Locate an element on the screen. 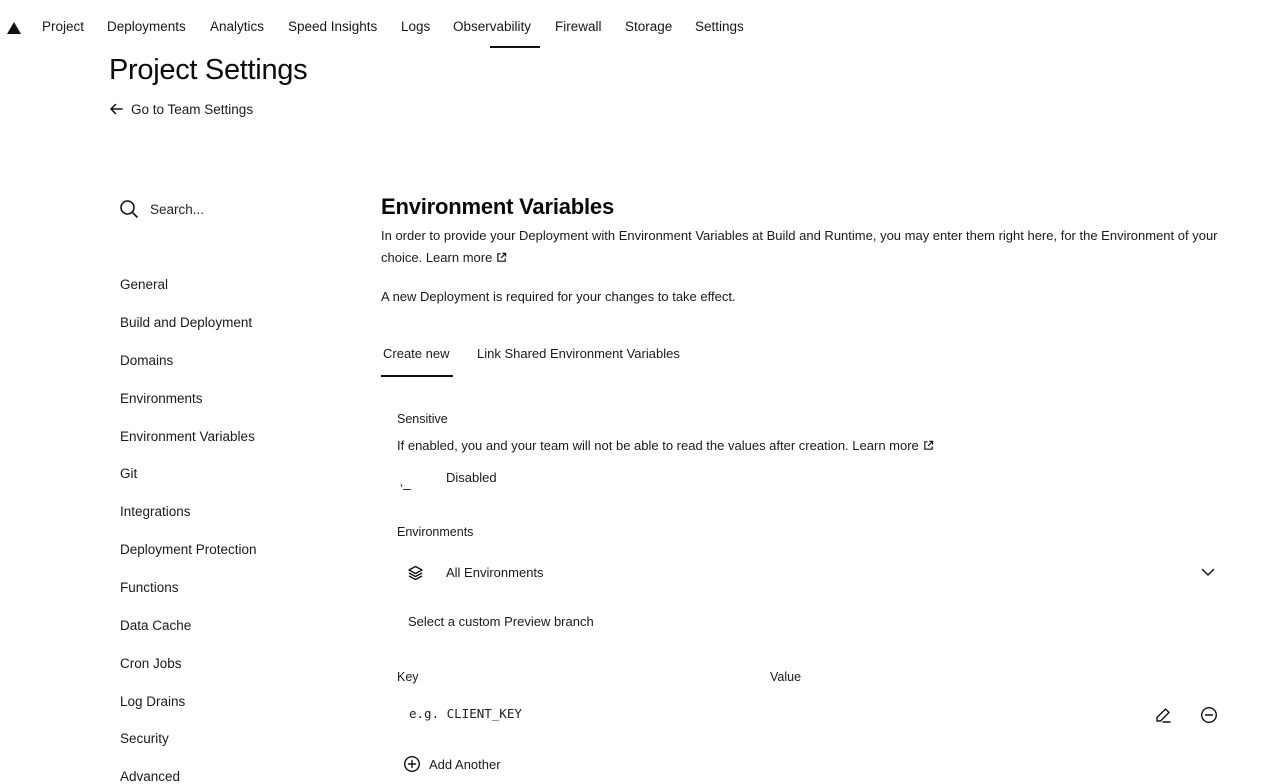  sensitive-learn-more-label: Learn more is located at coordinates (885, 445).